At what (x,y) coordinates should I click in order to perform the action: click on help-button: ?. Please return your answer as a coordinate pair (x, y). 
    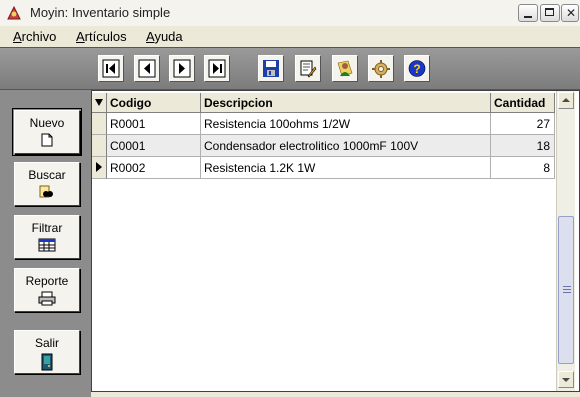
    Looking at the image, I should click on (417, 68).